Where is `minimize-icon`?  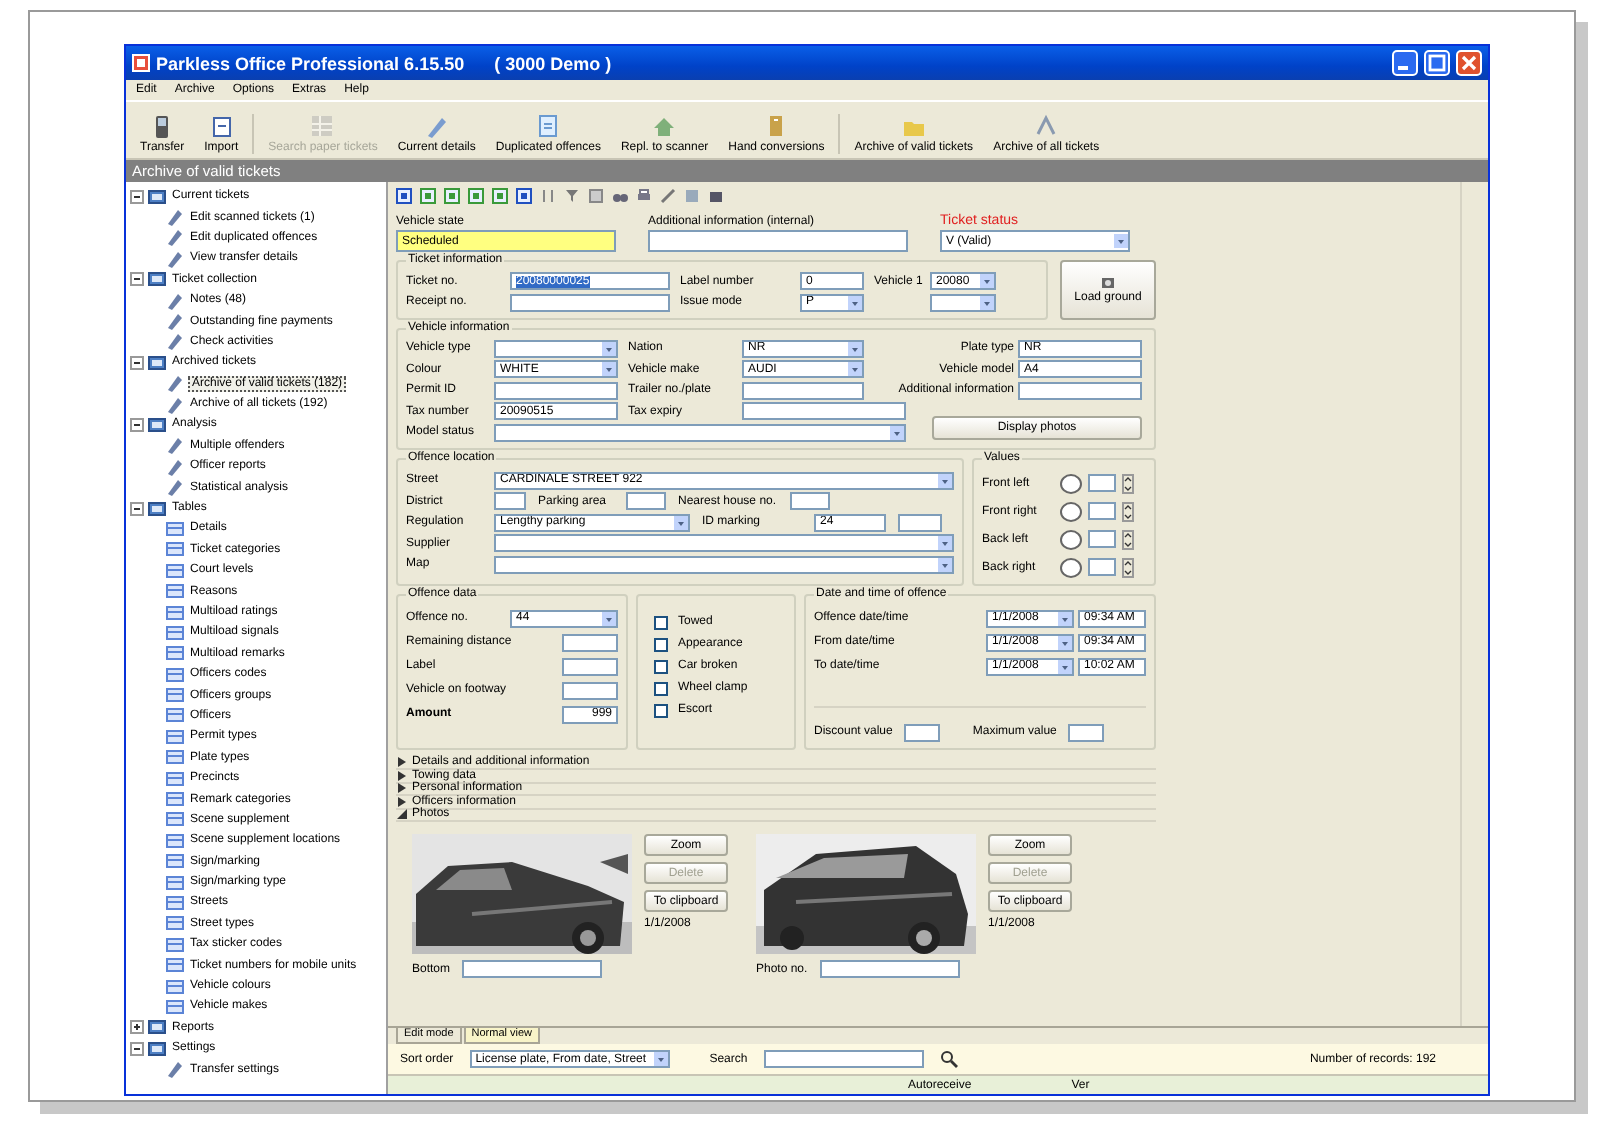
minimize-icon is located at coordinates (1405, 63).